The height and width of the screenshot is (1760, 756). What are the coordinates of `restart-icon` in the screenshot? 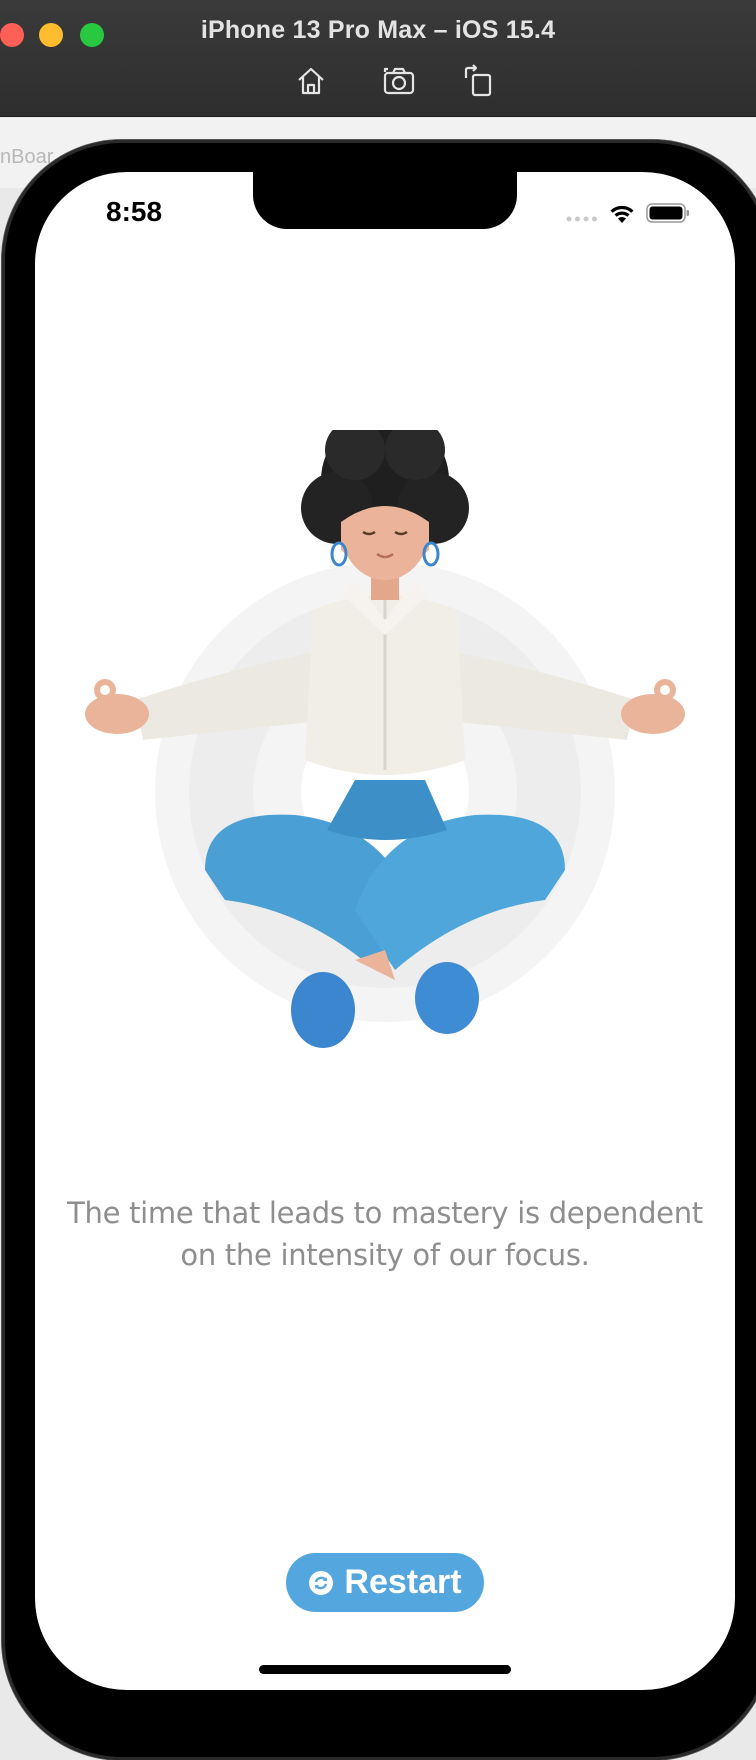 It's located at (321, 1583).